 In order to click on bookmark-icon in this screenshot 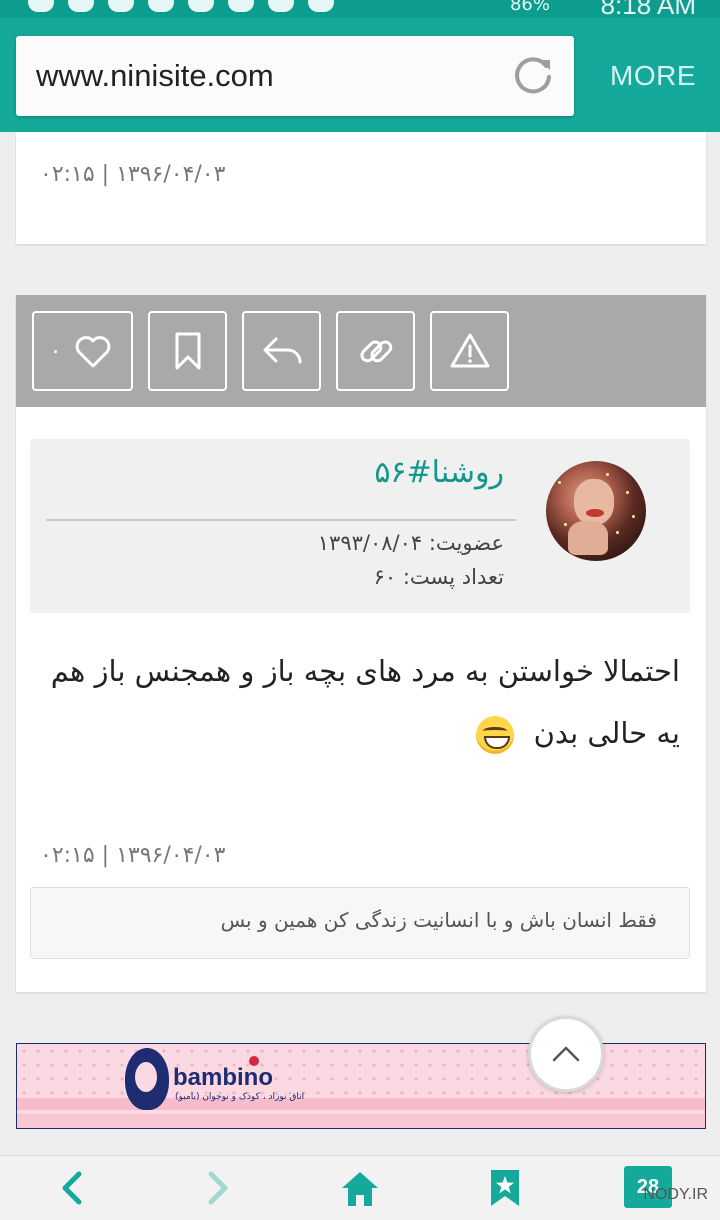, I will do `click(187, 351)`.